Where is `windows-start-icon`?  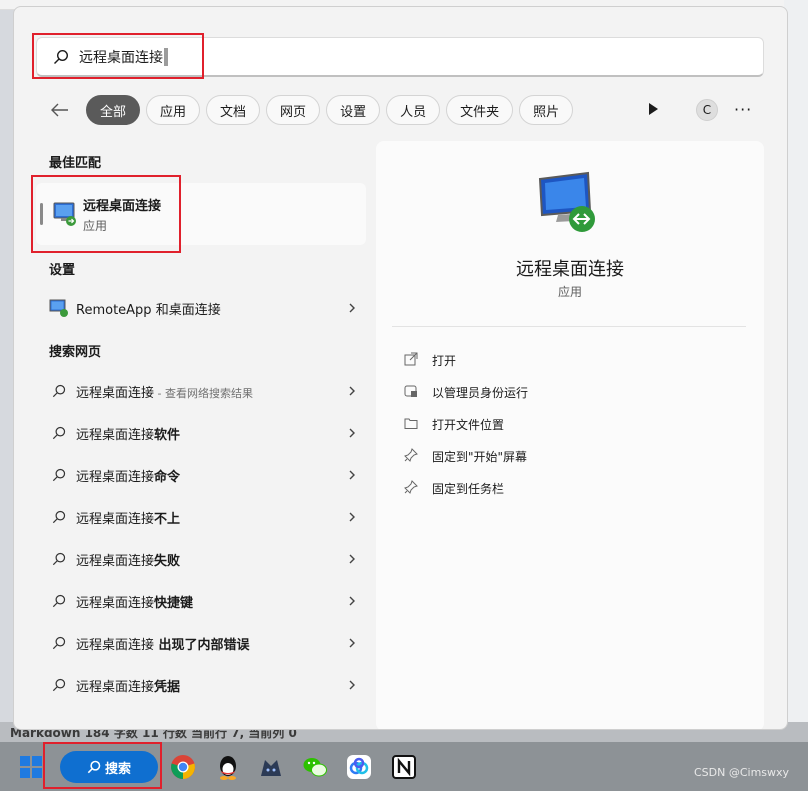
windows-start-icon is located at coordinates (31, 767).